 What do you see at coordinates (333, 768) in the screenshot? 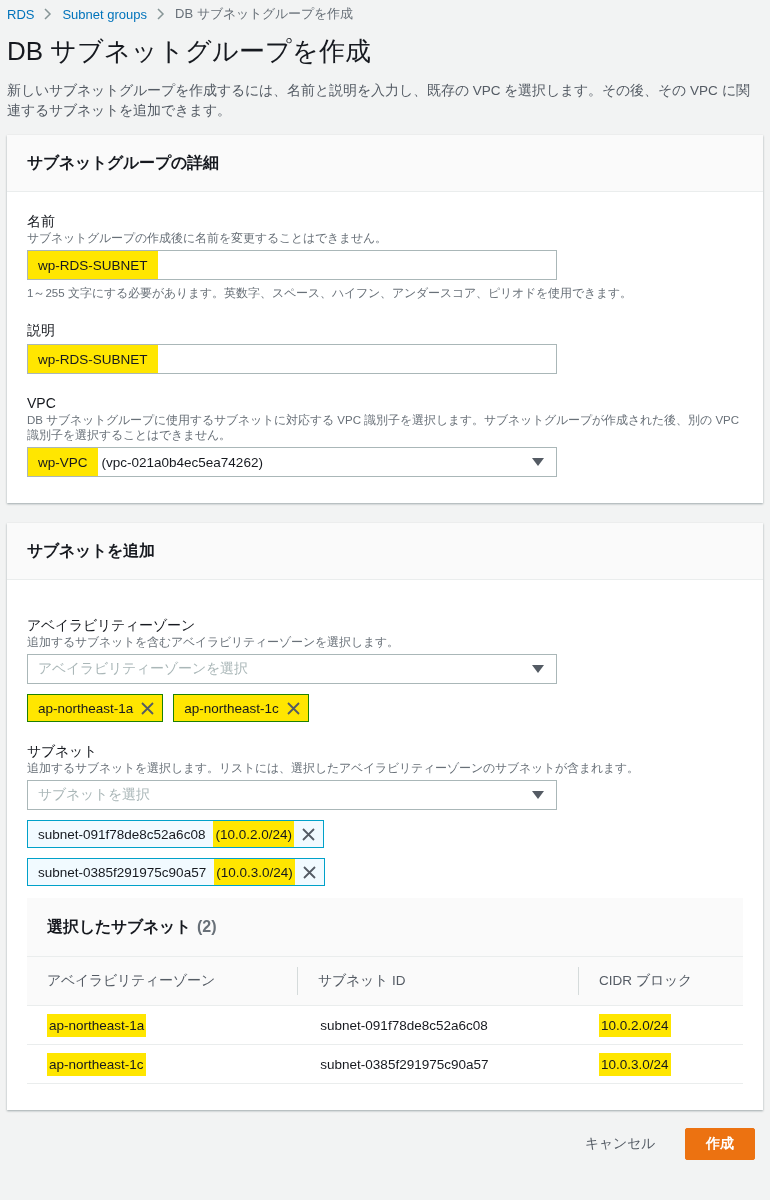
I see `field-description: 追加するサブネットを選択します。リストには、選択したアベイラビリティーゾーンのサブネットが含まれます。` at bounding box center [333, 768].